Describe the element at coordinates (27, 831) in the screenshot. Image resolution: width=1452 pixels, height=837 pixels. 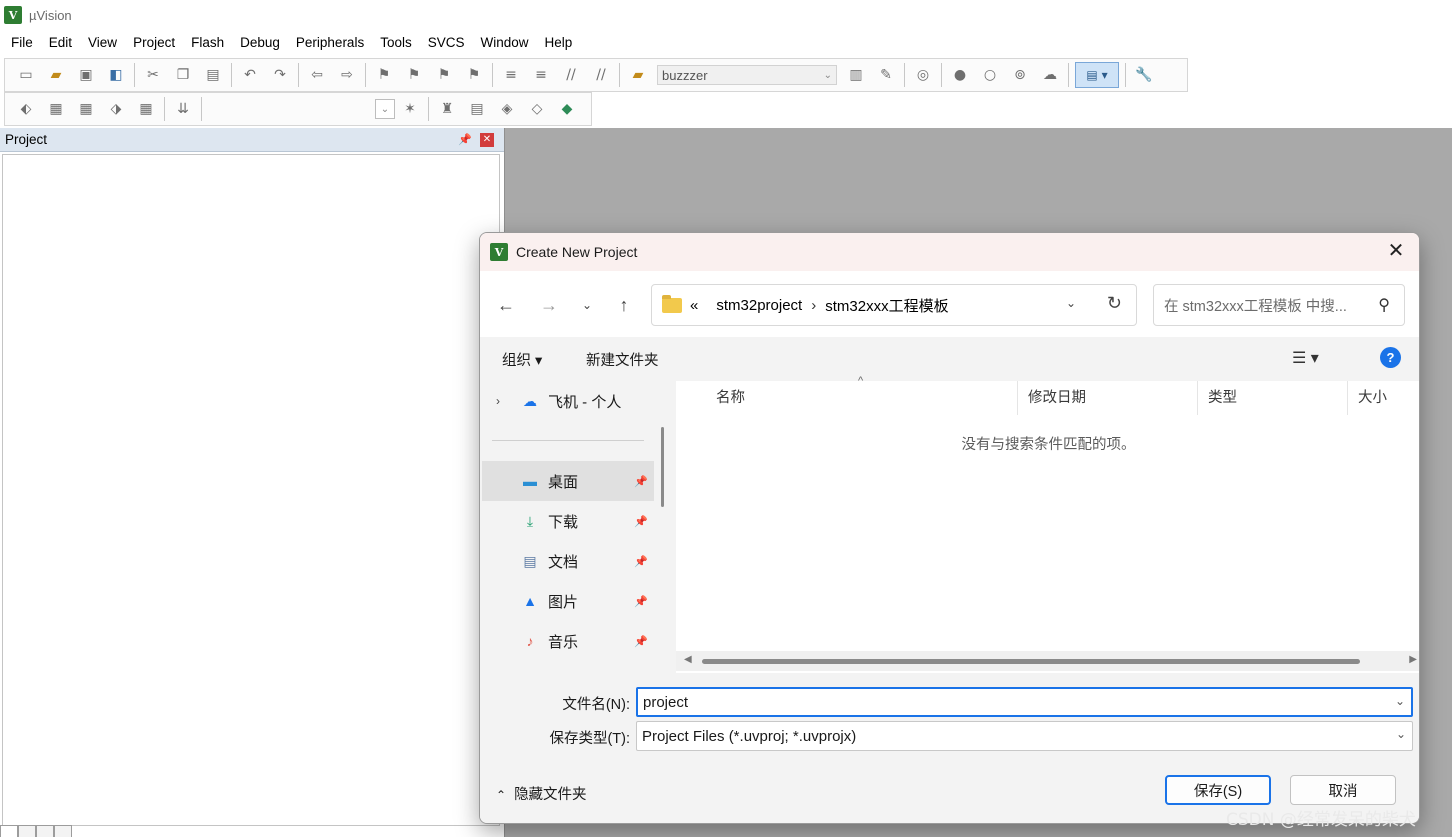
I see `tab-books` at that location.